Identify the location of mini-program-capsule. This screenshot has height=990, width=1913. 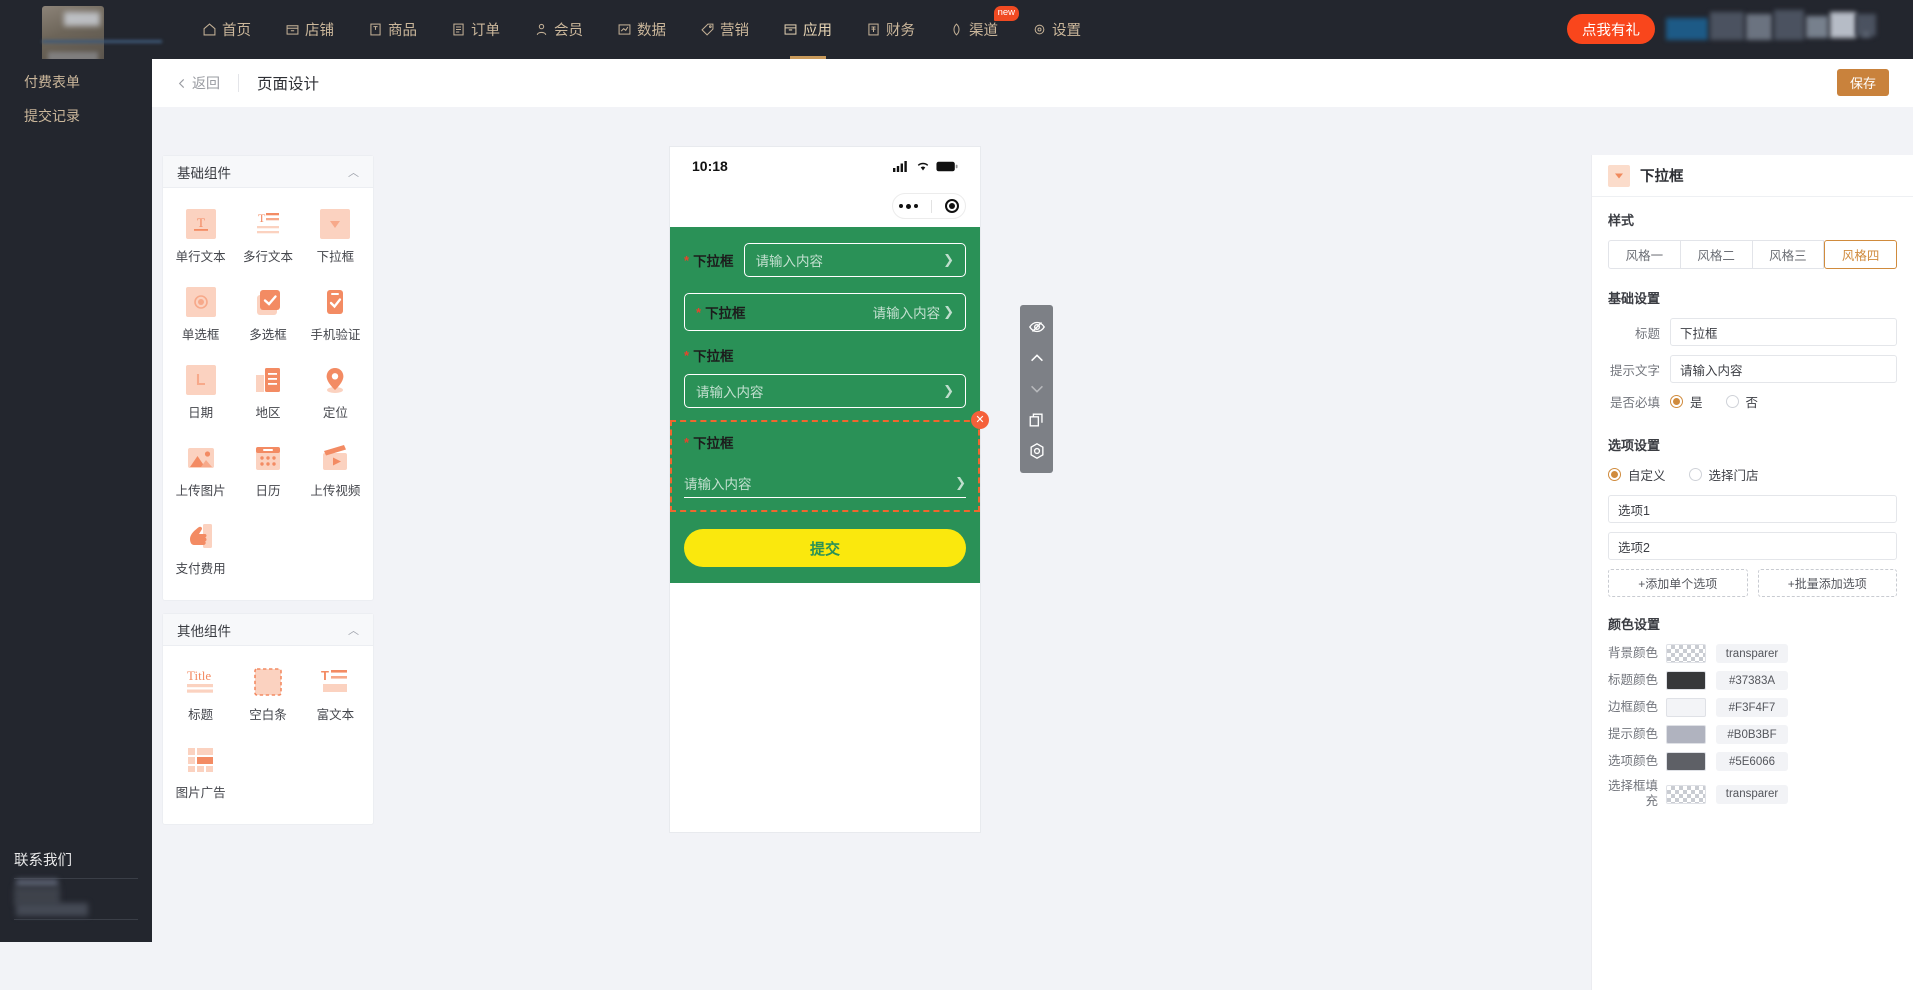
(929, 206).